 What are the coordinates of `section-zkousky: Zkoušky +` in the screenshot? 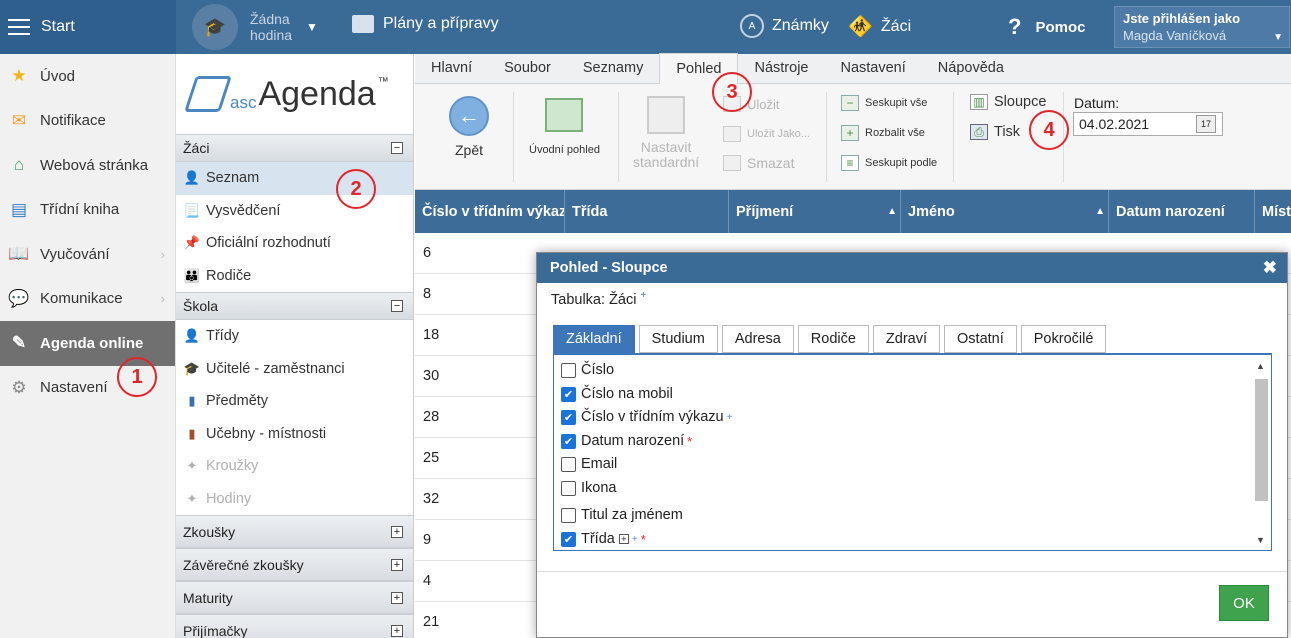 It's located at (294, 531).